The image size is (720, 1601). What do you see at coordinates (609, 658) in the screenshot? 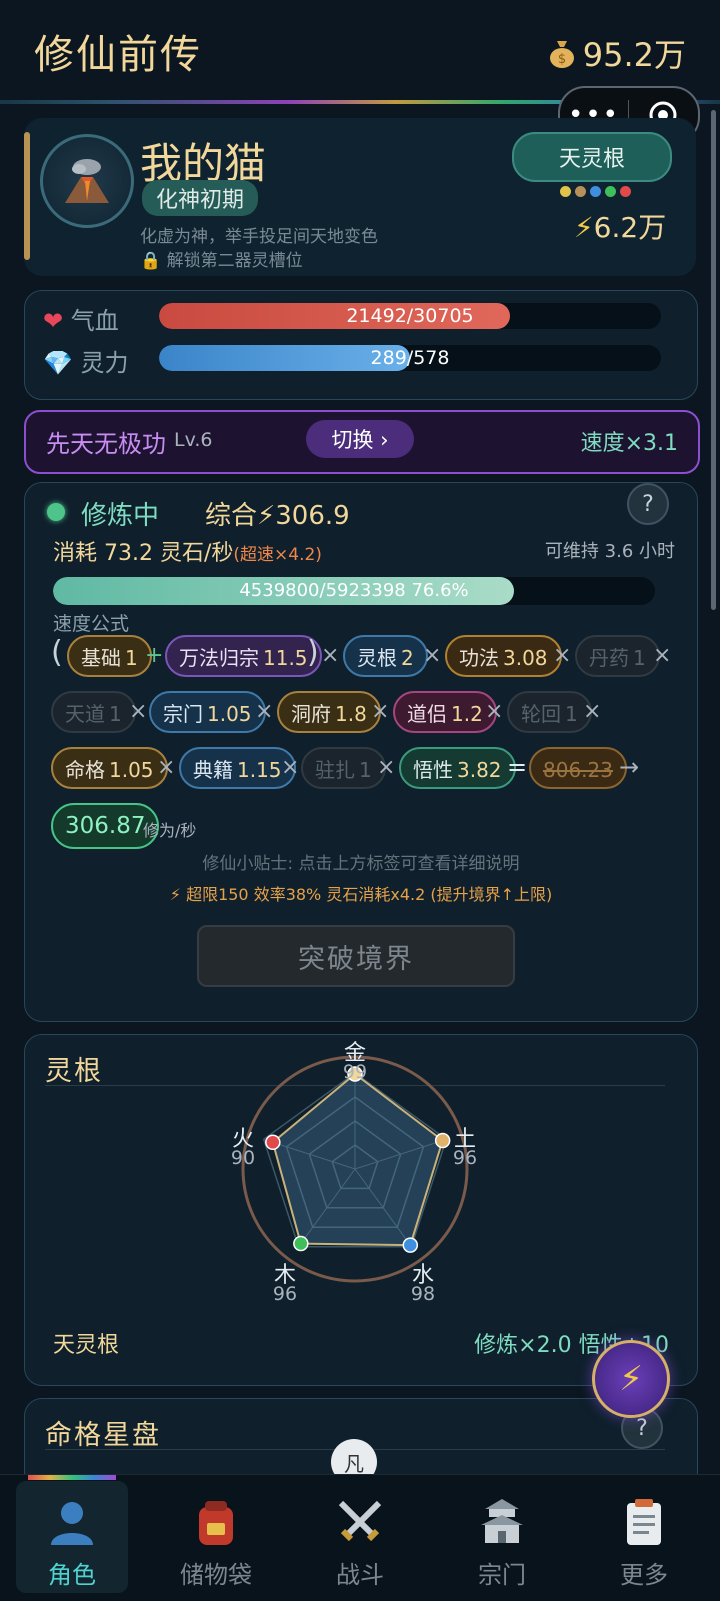
I see `factor-danyao-label: 丹药` at bounding box center [609, 658].